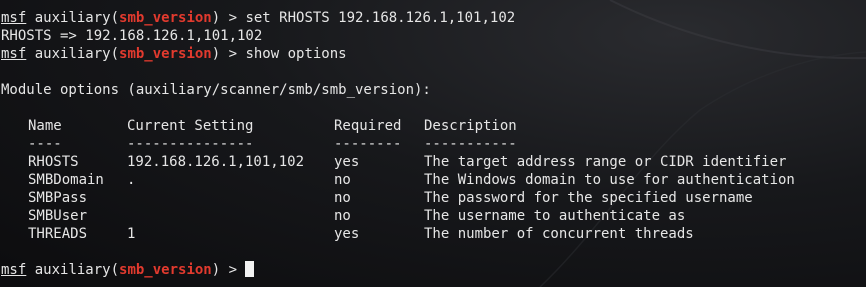  What do you see at coordinates (131, 180) in the screenshot?
I see `option-current-setting: .` at bounding box center [131, 180].